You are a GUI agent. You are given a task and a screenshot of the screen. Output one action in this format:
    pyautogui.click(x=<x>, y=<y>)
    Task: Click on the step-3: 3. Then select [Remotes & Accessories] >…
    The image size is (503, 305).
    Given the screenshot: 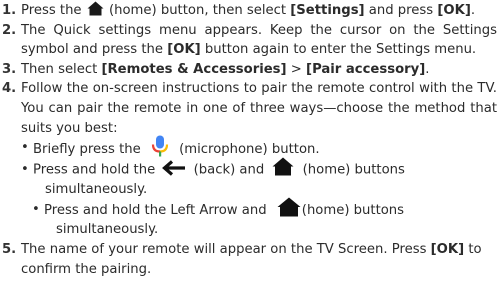 What is the action you would take?
    pyautogui.click(x=251, y=70)
    